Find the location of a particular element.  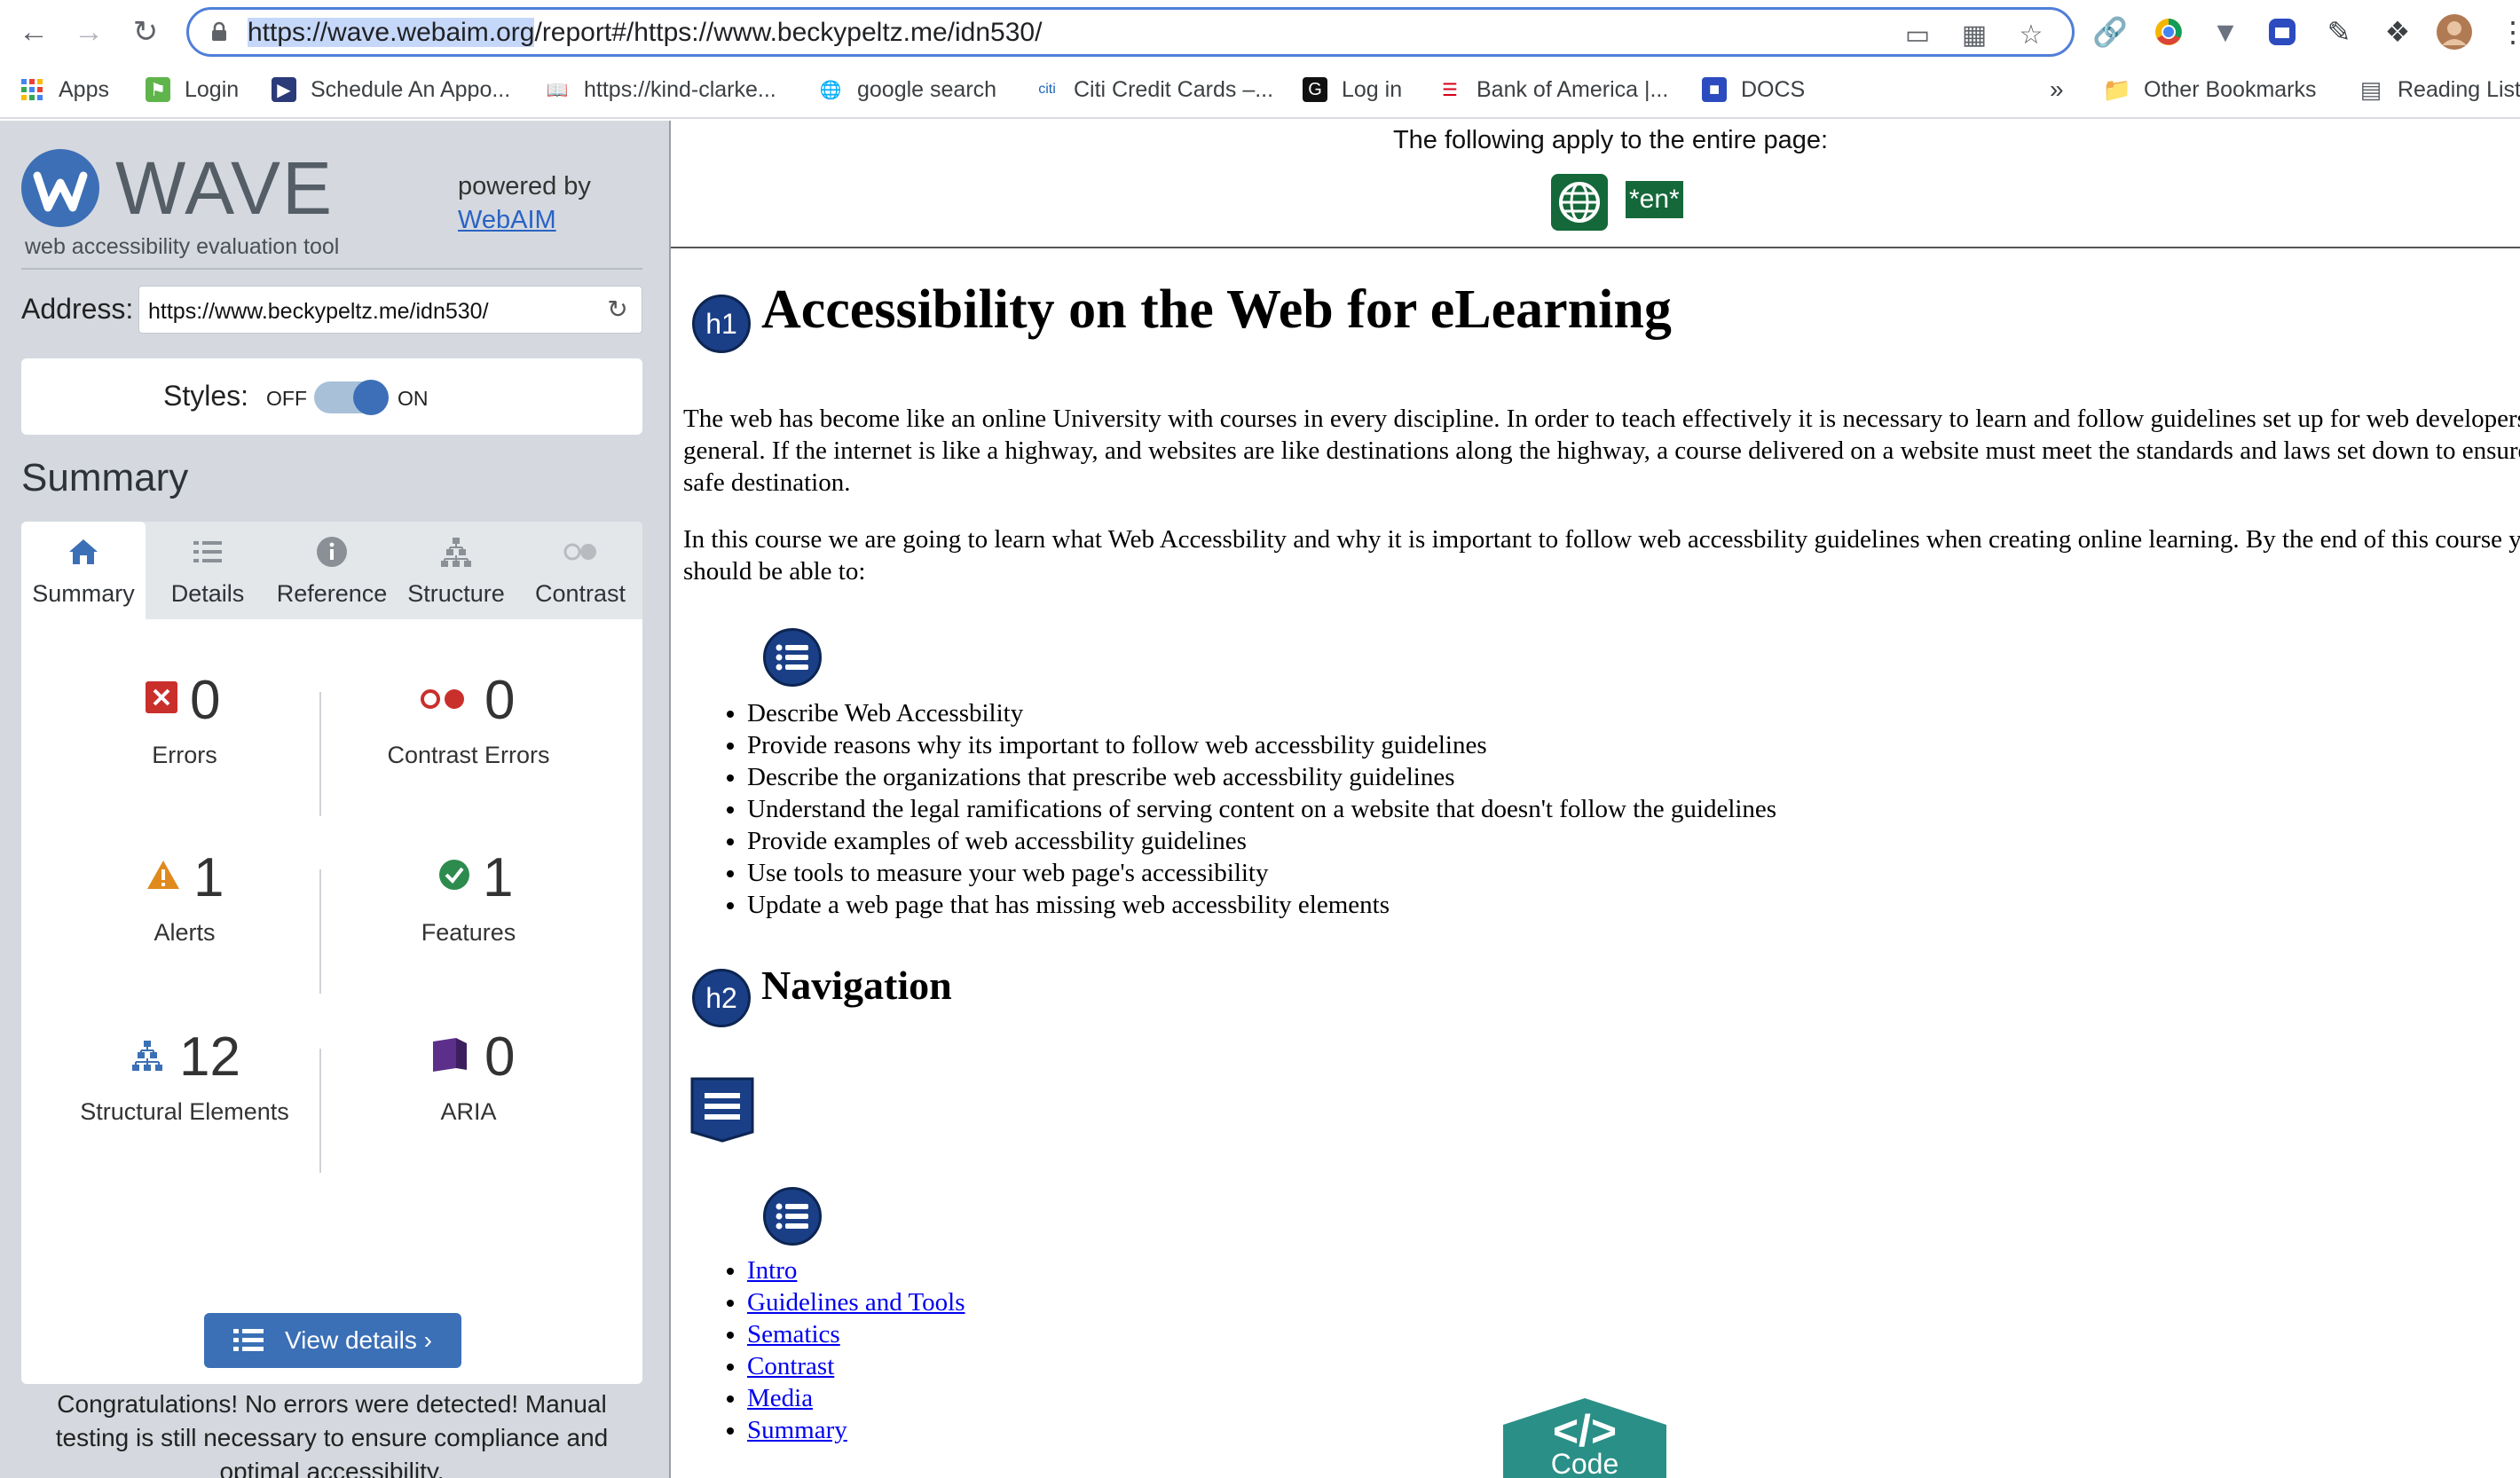

bookmark-apps: Apps is located at coordinates (64, 89).